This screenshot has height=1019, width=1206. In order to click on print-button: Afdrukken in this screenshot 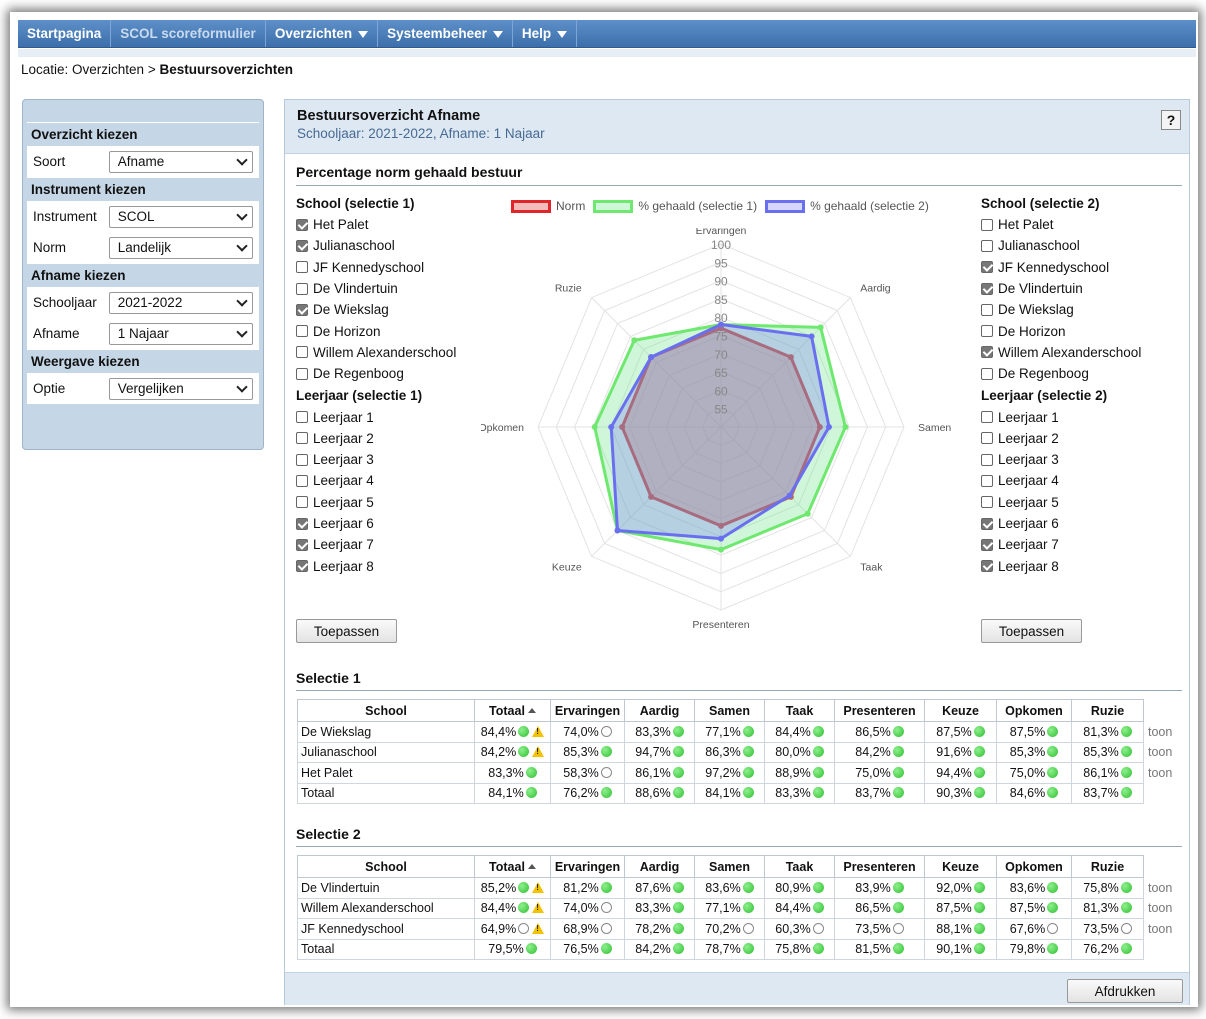, I will do `click(1125, 991)`.